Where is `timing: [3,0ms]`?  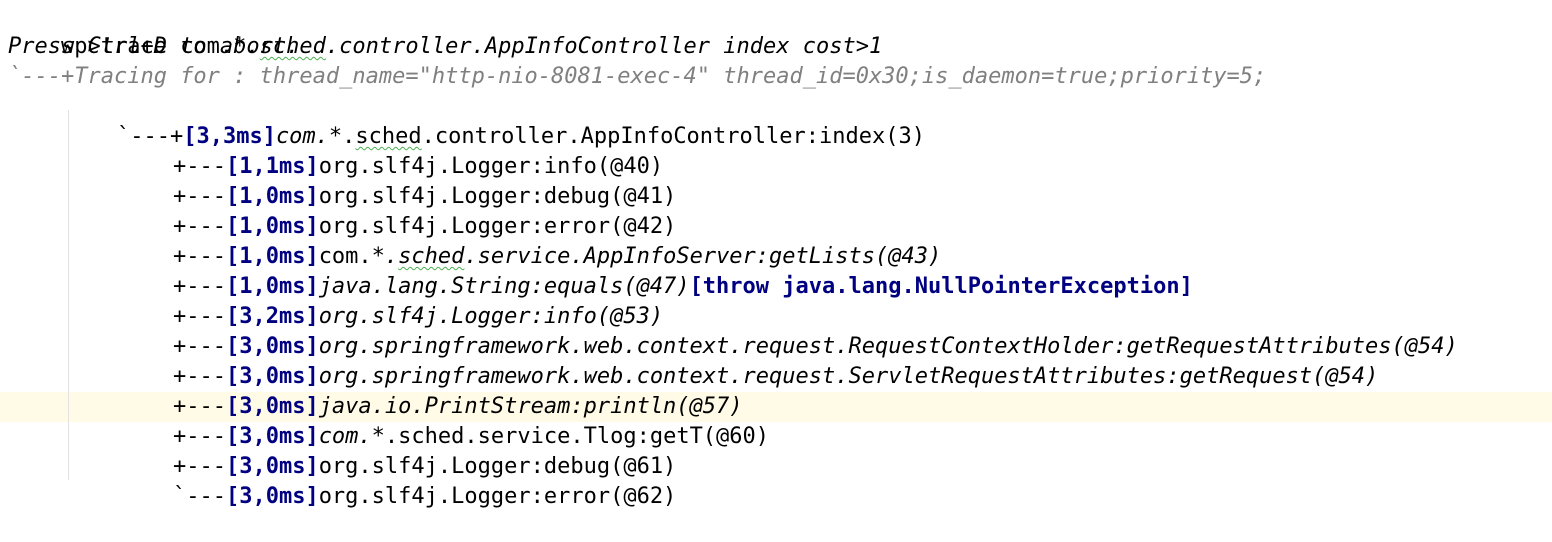
timing: [3,0ms] is located at coordinates (272, 496).